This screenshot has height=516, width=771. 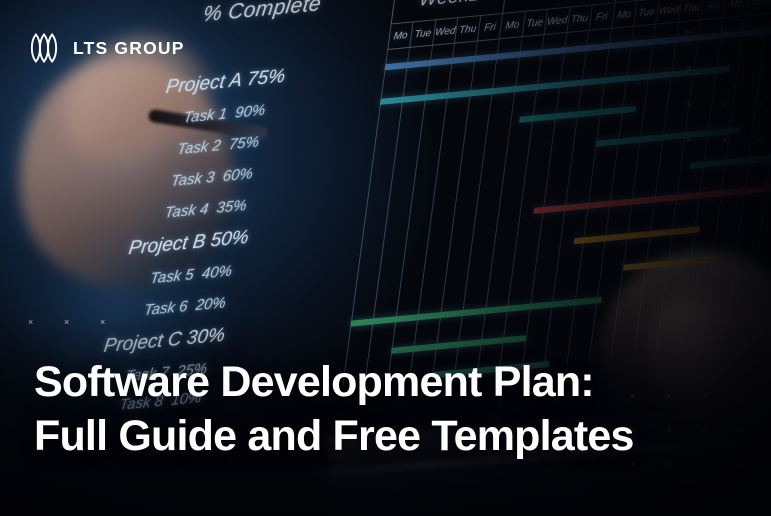 What do you see at coordinates (129, 47) in the screenshot?
I see `brand-name: LTS GROUP` at bounding box center [129, 47].